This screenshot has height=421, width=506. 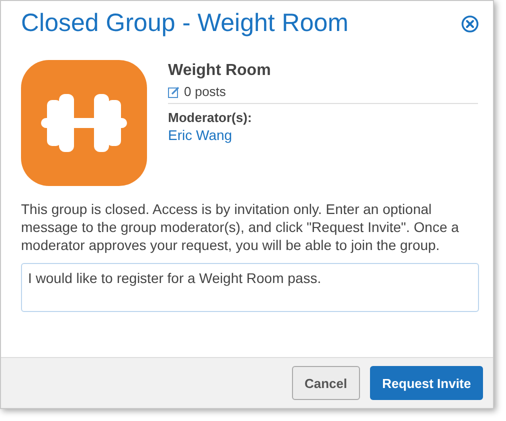 I want to click on message-text: This group is closed. Access is by invitation only. Enter an optional message to the group moderator(s), and click "Request Invite". Once a moderator approves your request, you will be able to join the group., so click(x=240, y=227).